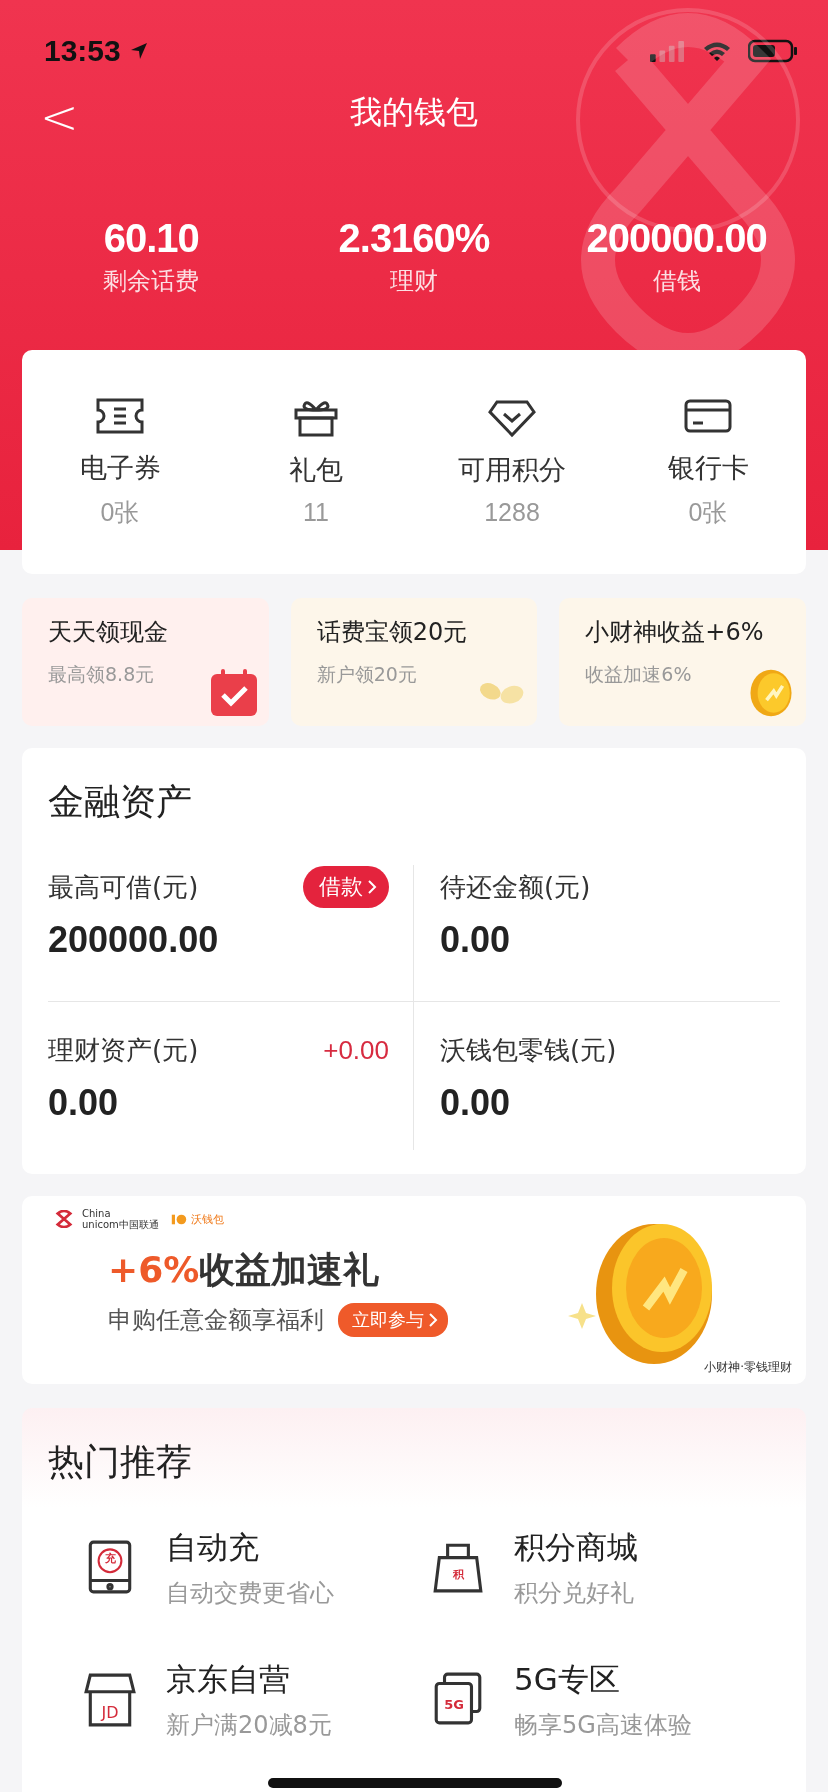 This screenshot has height=1792, width=828. What do you see at coordinates (178, 1219) in the screenshot?
I see `wallet-logo-icon` at bounding box center [178, 1219].